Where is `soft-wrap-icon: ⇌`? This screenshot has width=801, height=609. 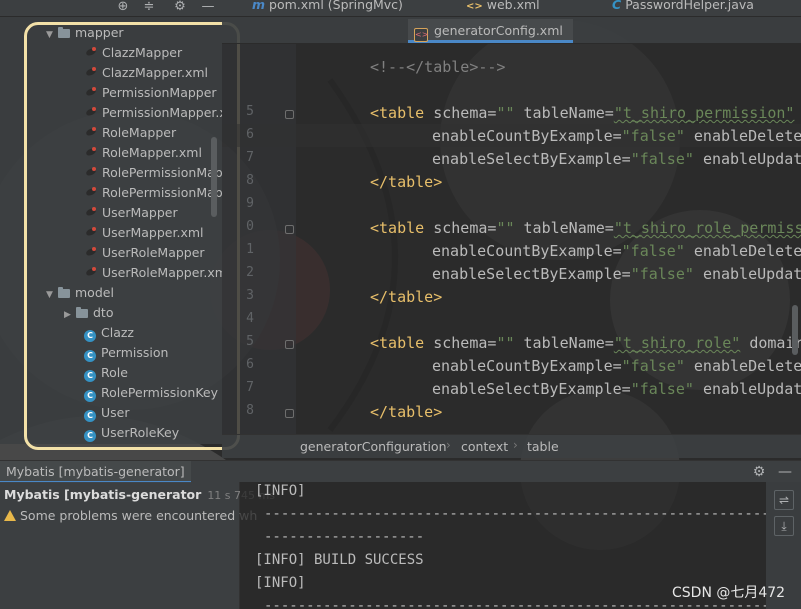 soft-wrap-icon: ⇌ is located at coordinates (784, 500).